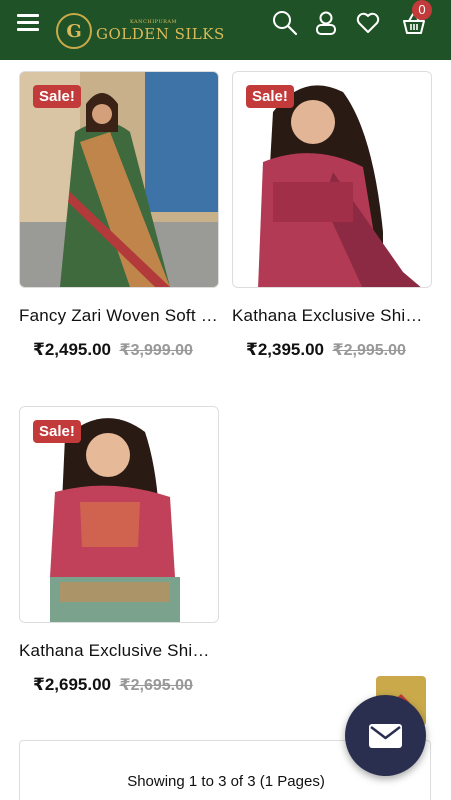 This screenshot has width=451, height=800. Describe the element at coordinates (156, 350) in the screenshot. I see `product-old-price: ₹3,999.00` at that location.